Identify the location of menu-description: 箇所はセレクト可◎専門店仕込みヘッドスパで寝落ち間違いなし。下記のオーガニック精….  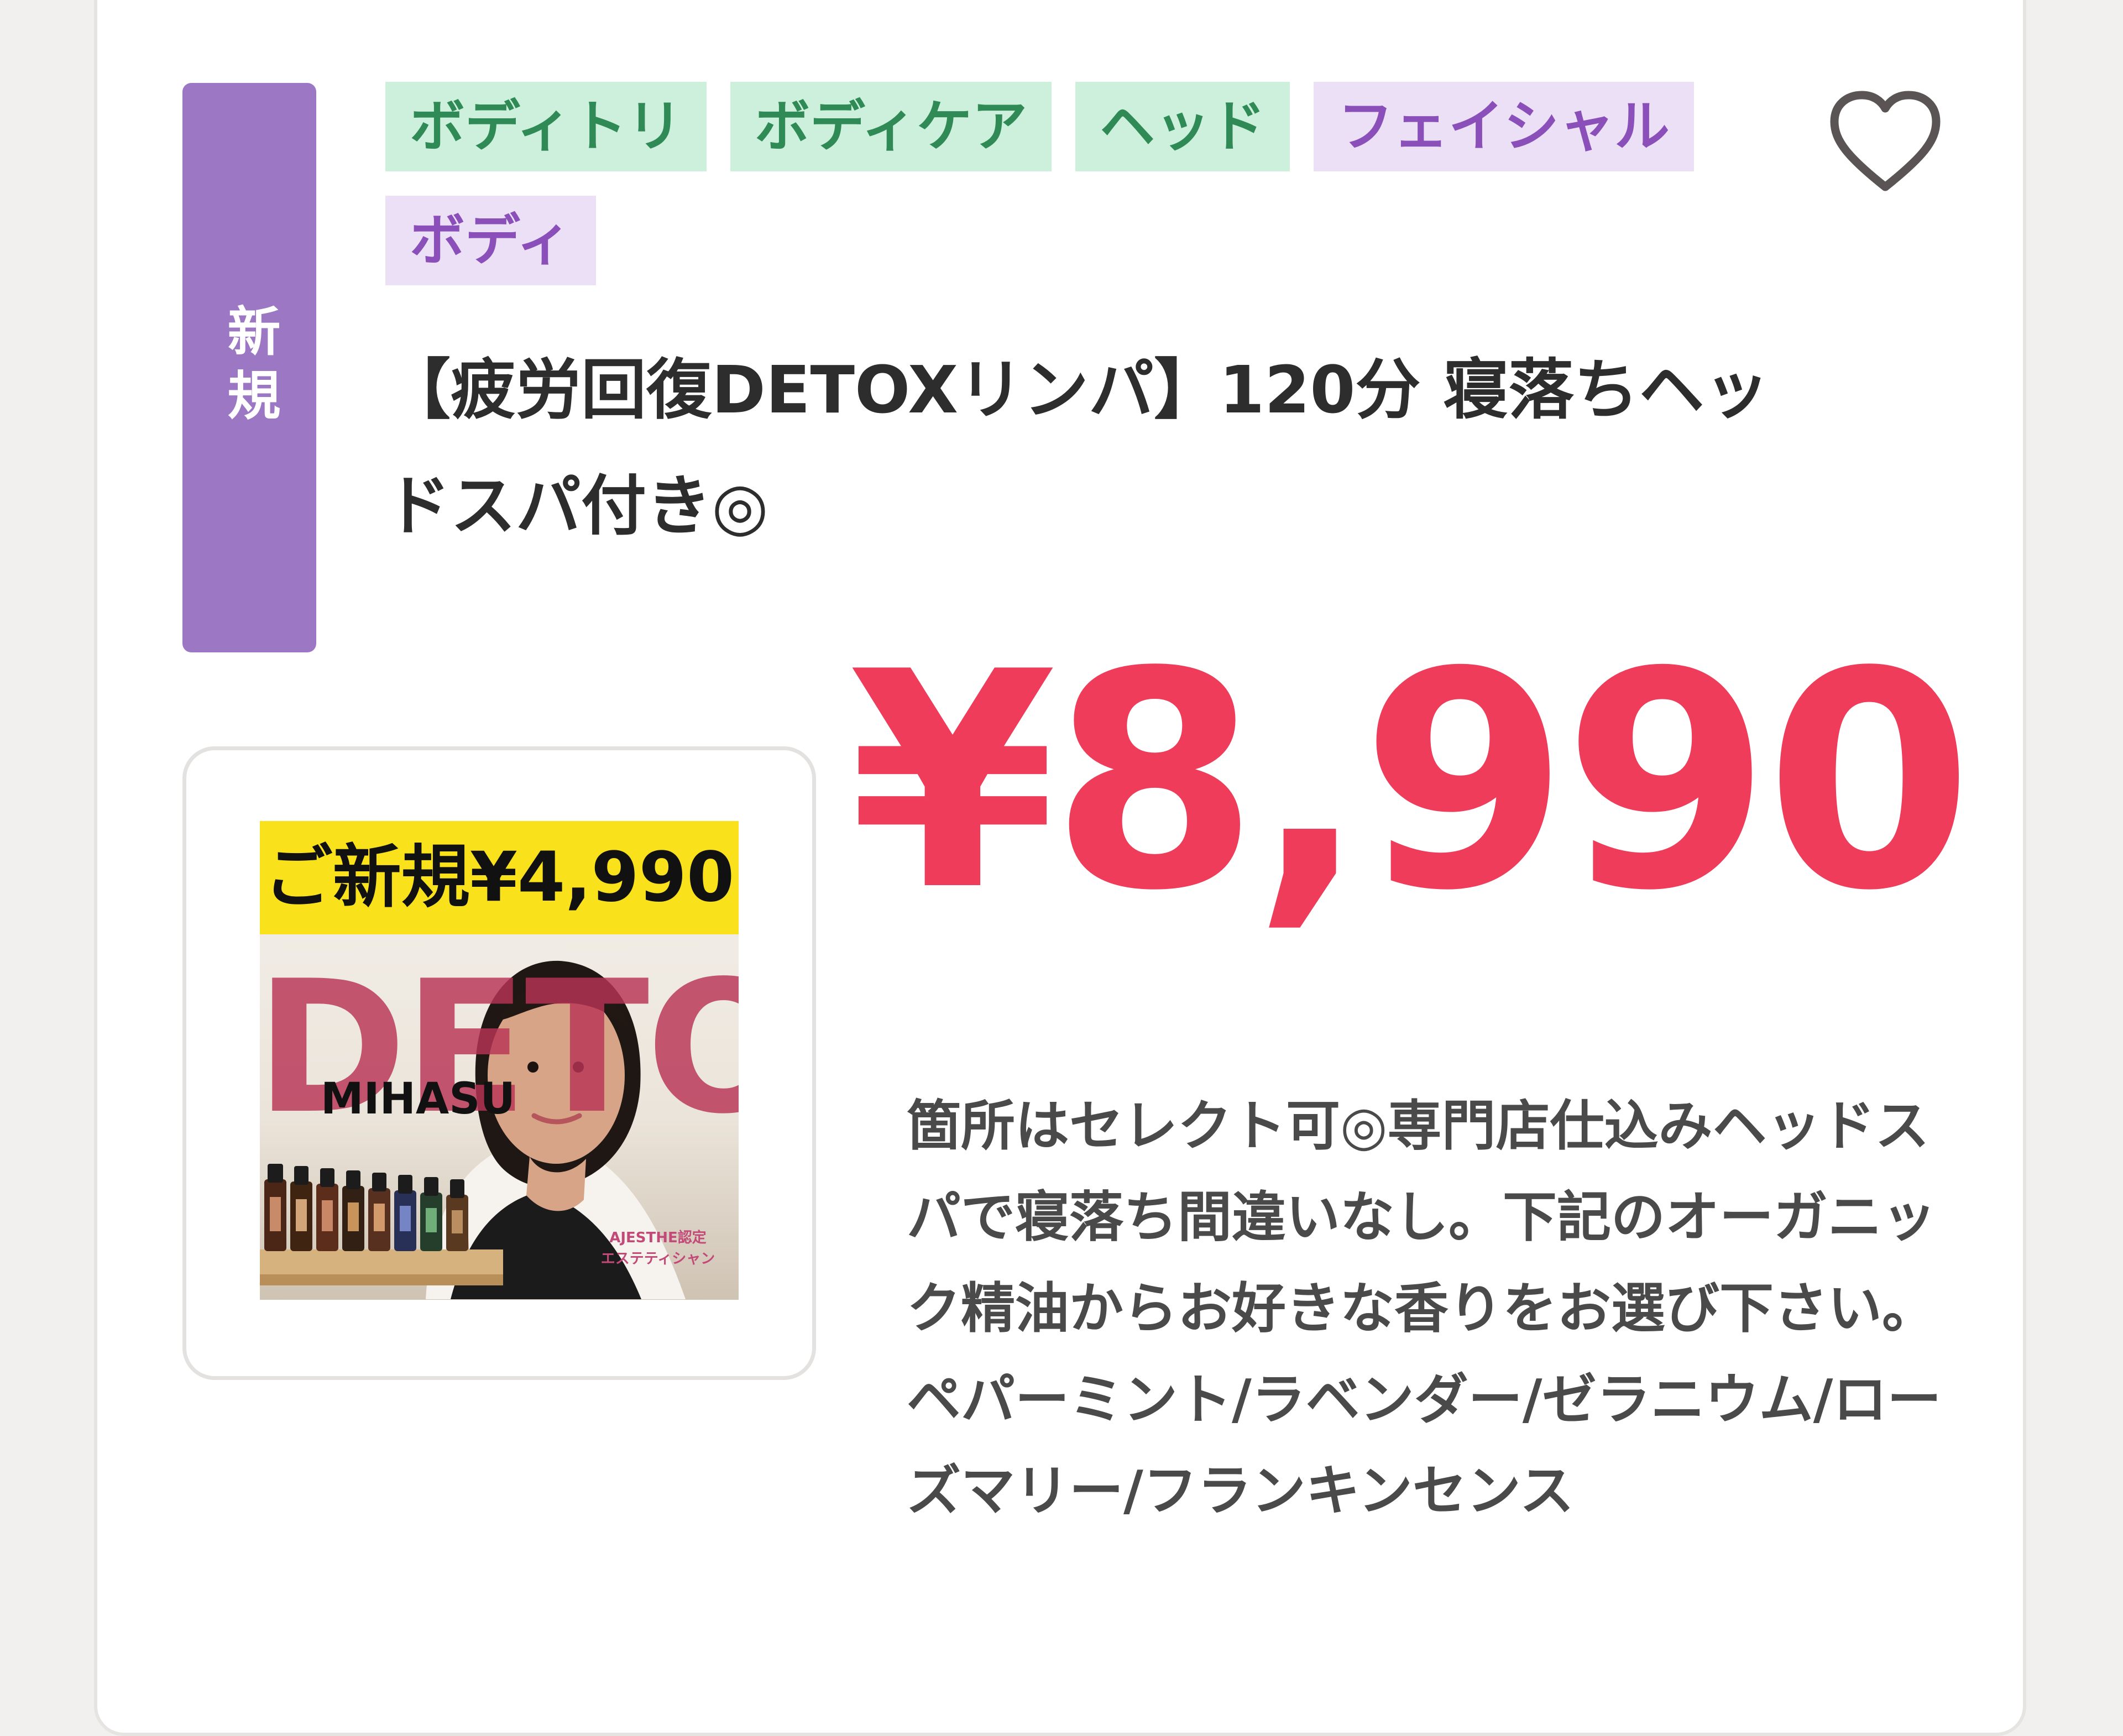
(1424, 1309).